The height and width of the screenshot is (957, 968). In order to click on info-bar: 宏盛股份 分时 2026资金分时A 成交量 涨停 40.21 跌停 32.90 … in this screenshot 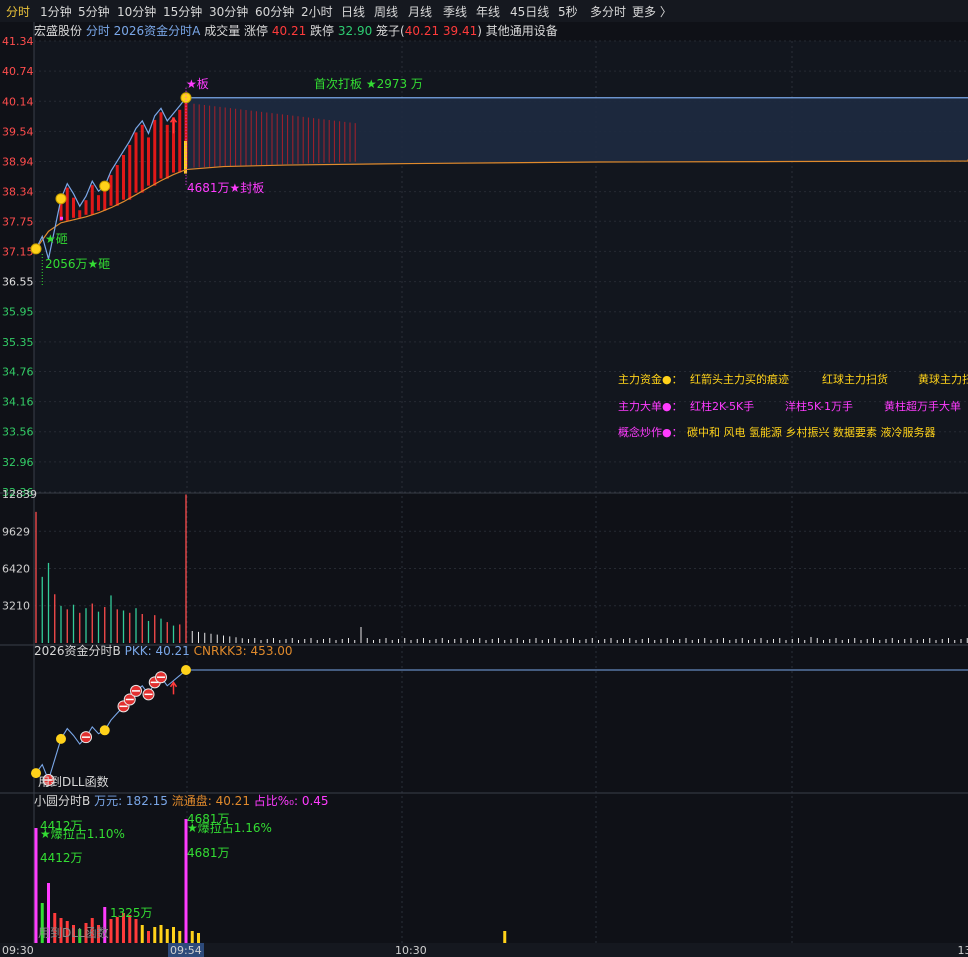, I will do `click(296, 30)`.